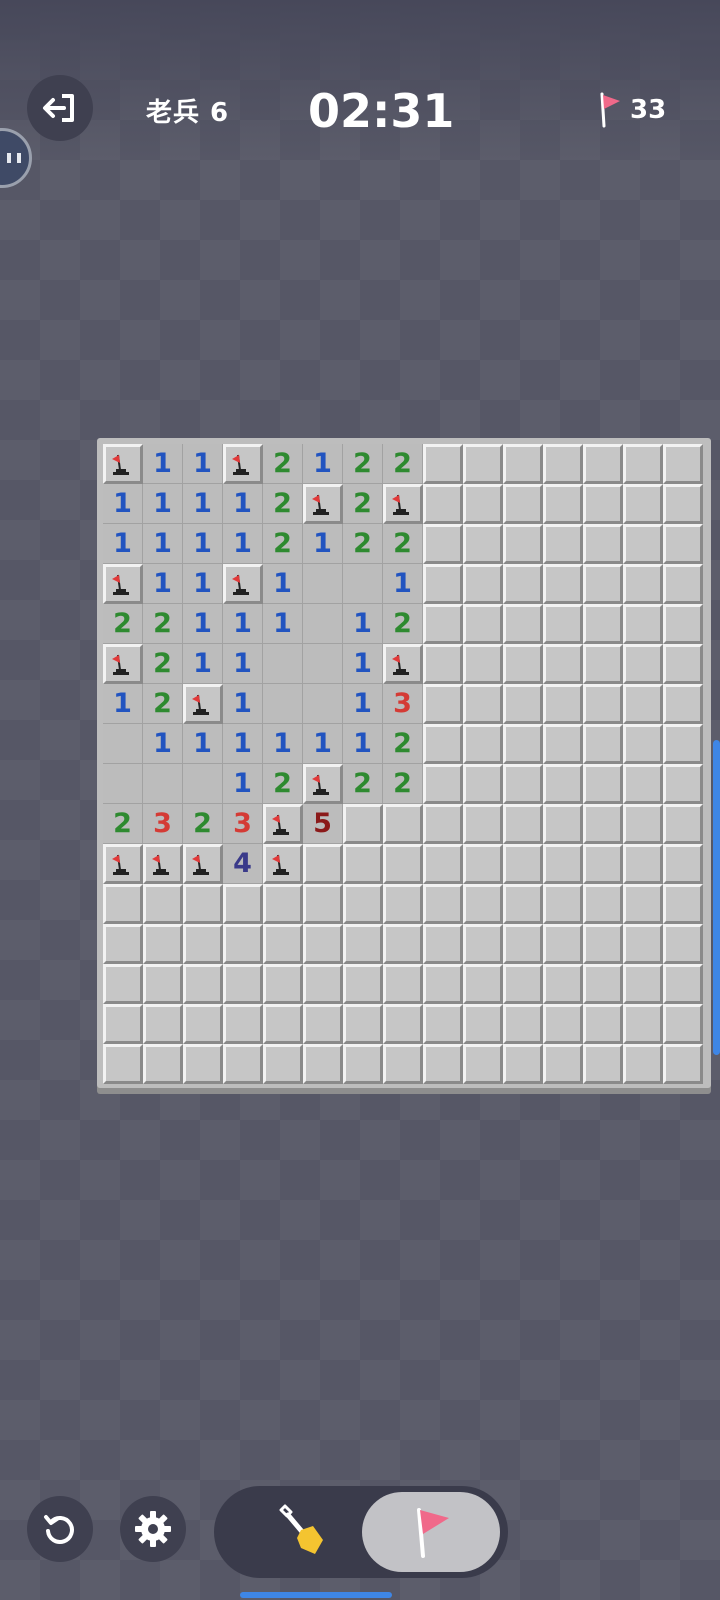  Describe the element at coordinates (60, 108) in the screenshot. I see `exit-button` at that location.